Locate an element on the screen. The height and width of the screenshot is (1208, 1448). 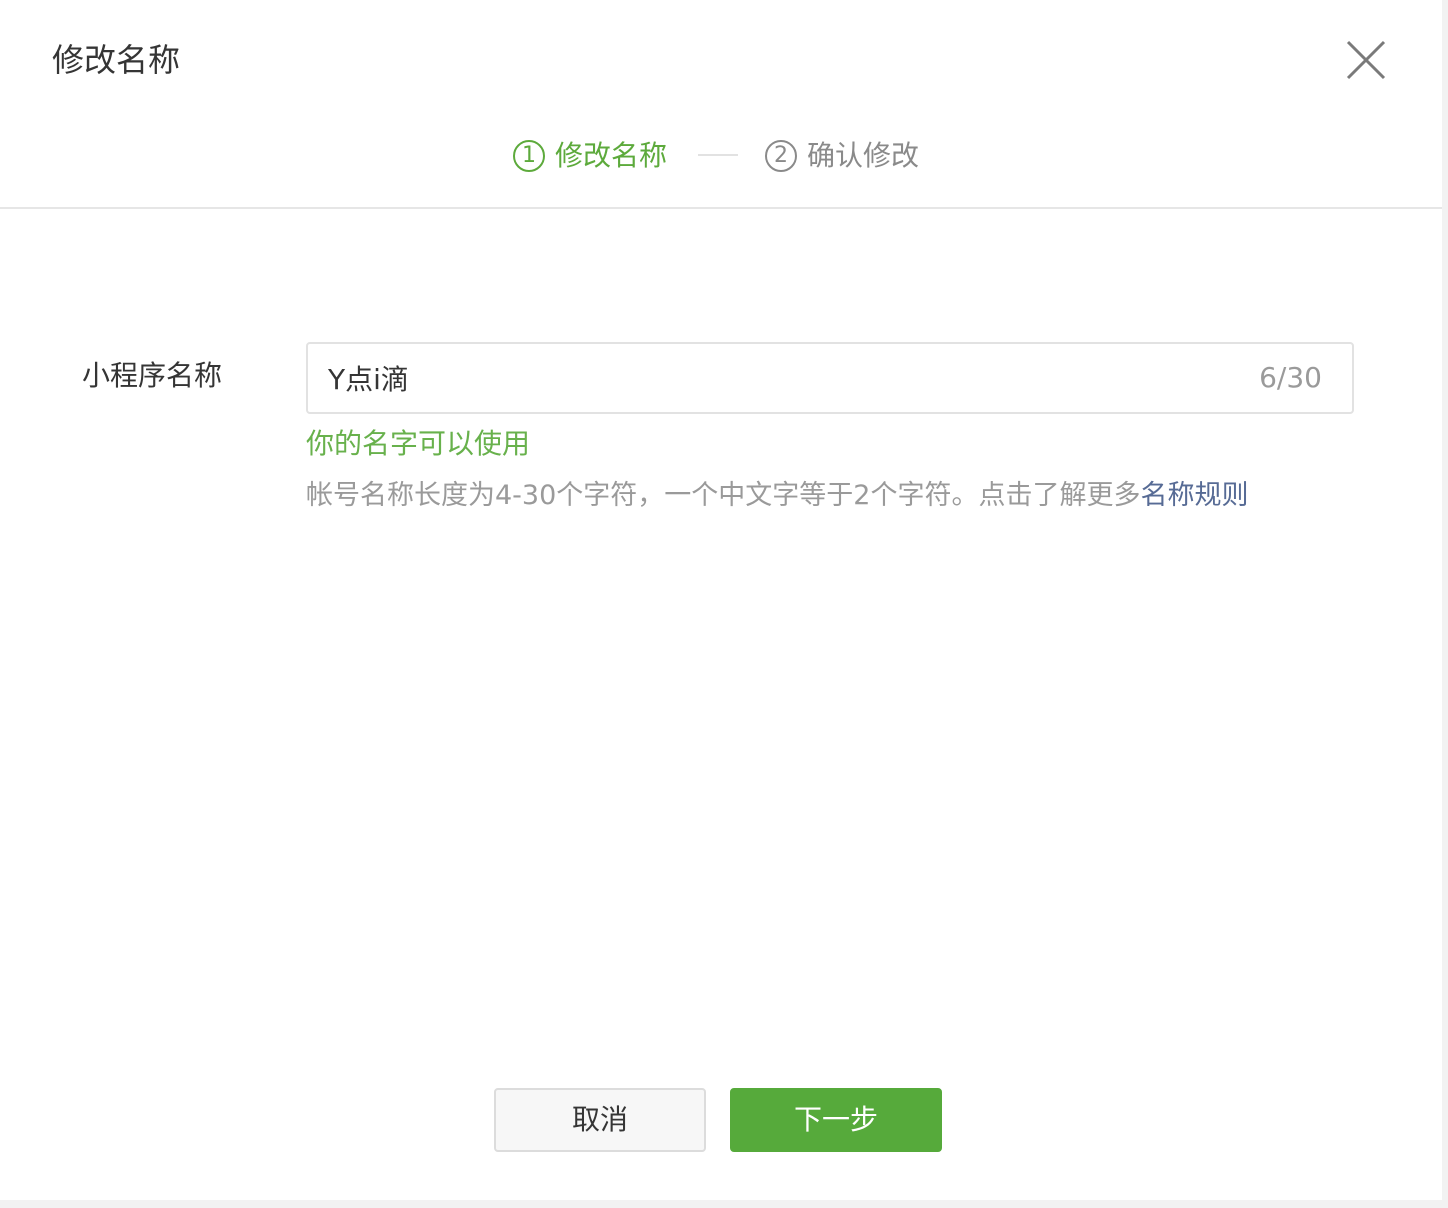
name-input-box: 6/30 is located at coordinates (830, 378).